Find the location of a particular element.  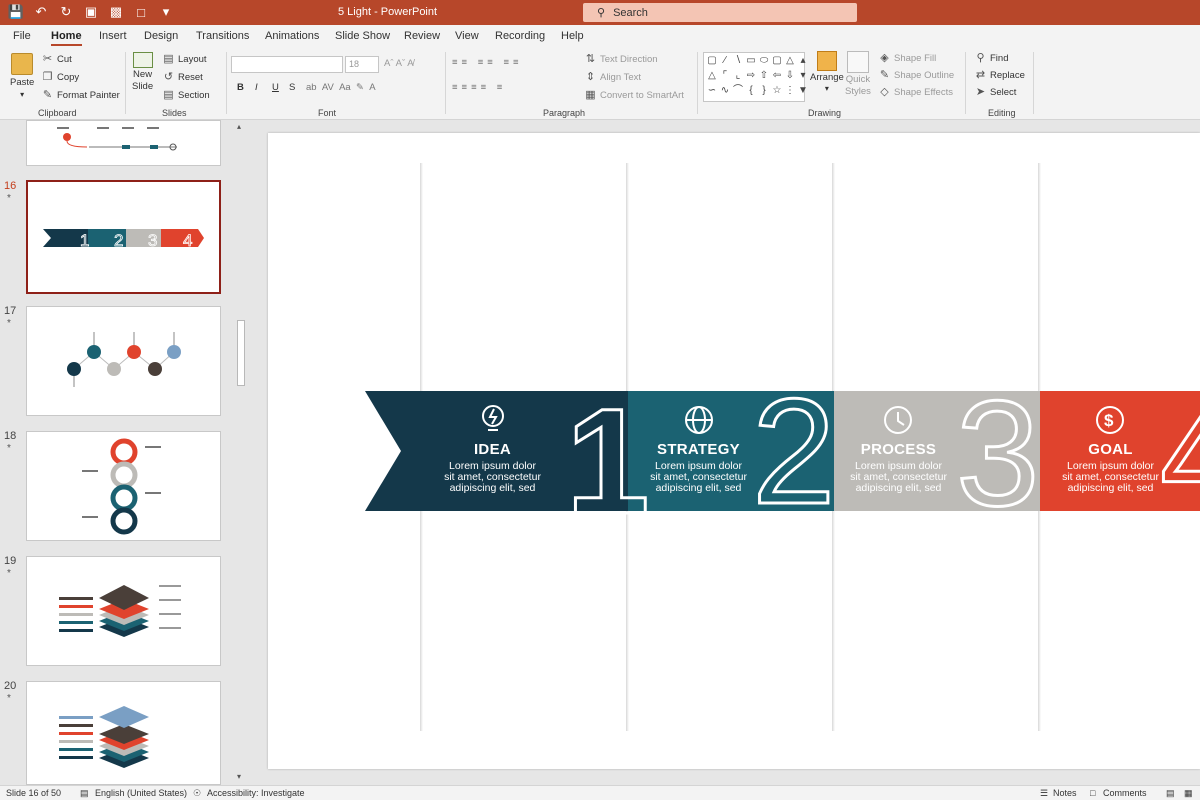

arrow-icon: ⇧ is located at coordinates (764, 77).